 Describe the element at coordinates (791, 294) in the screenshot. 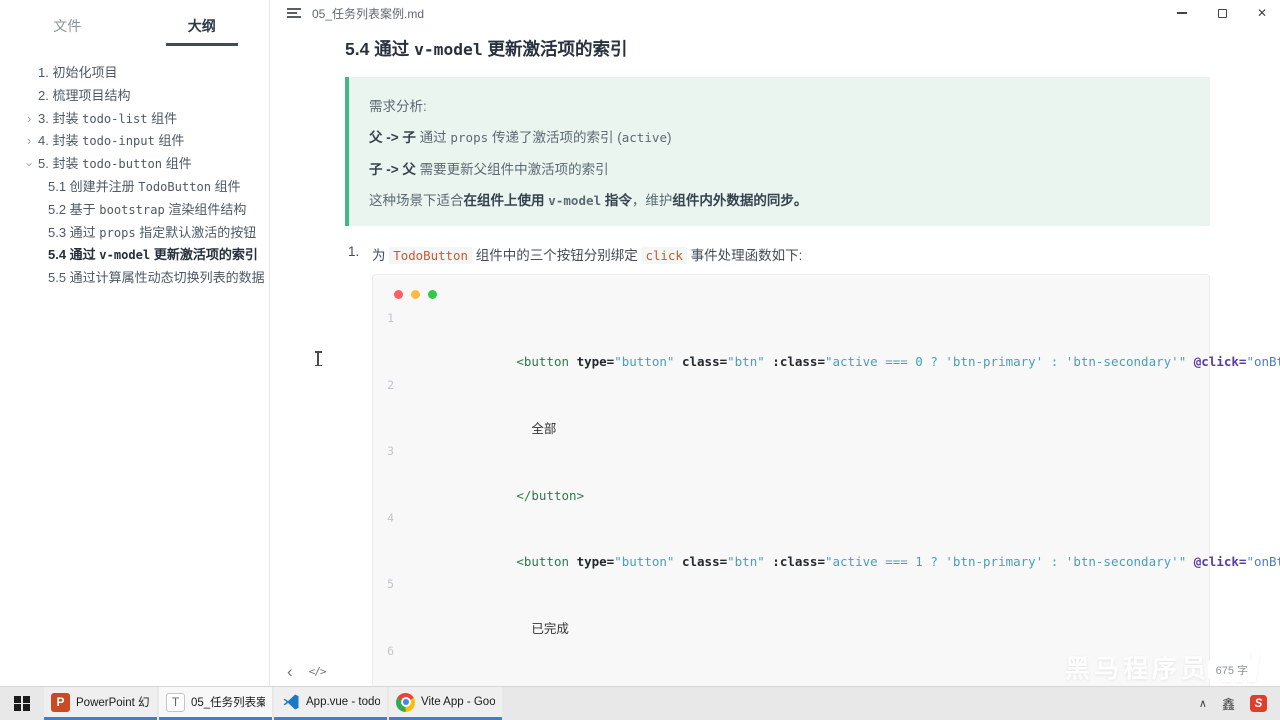

I see `traffic-lights-icon` at that location.